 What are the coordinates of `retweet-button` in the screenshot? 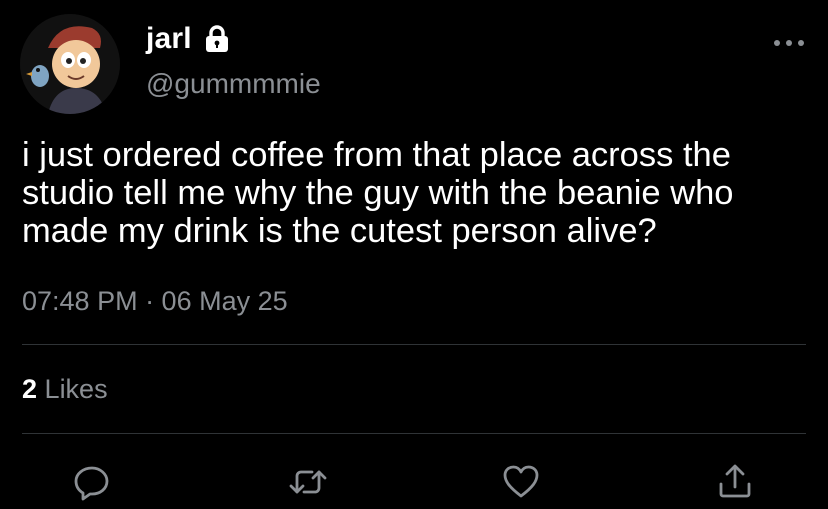 It's located at (308, 482).